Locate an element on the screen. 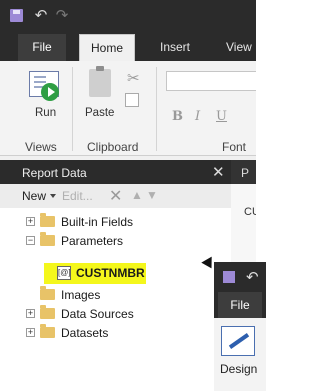 The width and height of the screenshot is (320, 391). paste-button: Paste is located at coordinates (99, 113).